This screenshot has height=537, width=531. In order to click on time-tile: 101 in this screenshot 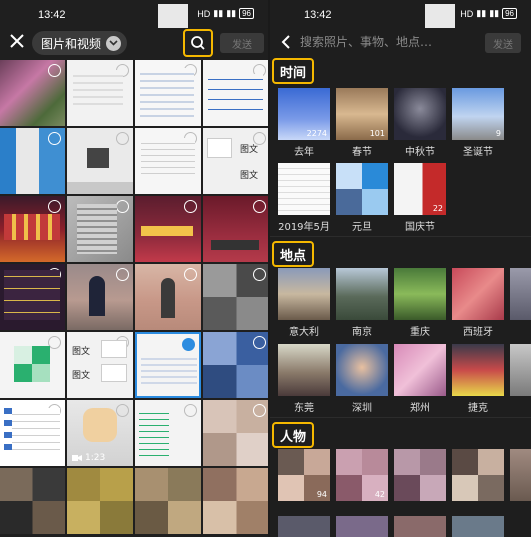, I will do `click(362, 114)`.